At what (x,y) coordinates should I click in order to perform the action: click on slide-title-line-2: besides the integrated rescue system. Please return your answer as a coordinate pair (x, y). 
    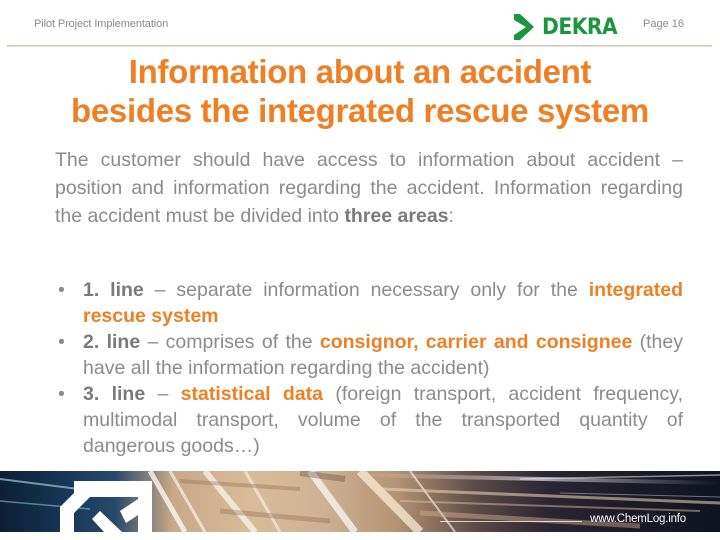
    Looking at the image, I should click on (360, 110).